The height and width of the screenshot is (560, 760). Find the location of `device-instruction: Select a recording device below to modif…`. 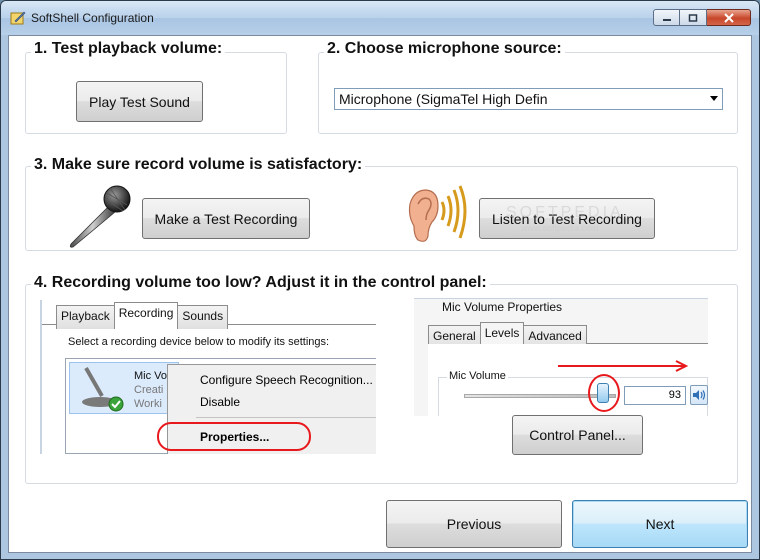

device-instruction: Select a recording device below to modif… is located at coordinates (199, 342).